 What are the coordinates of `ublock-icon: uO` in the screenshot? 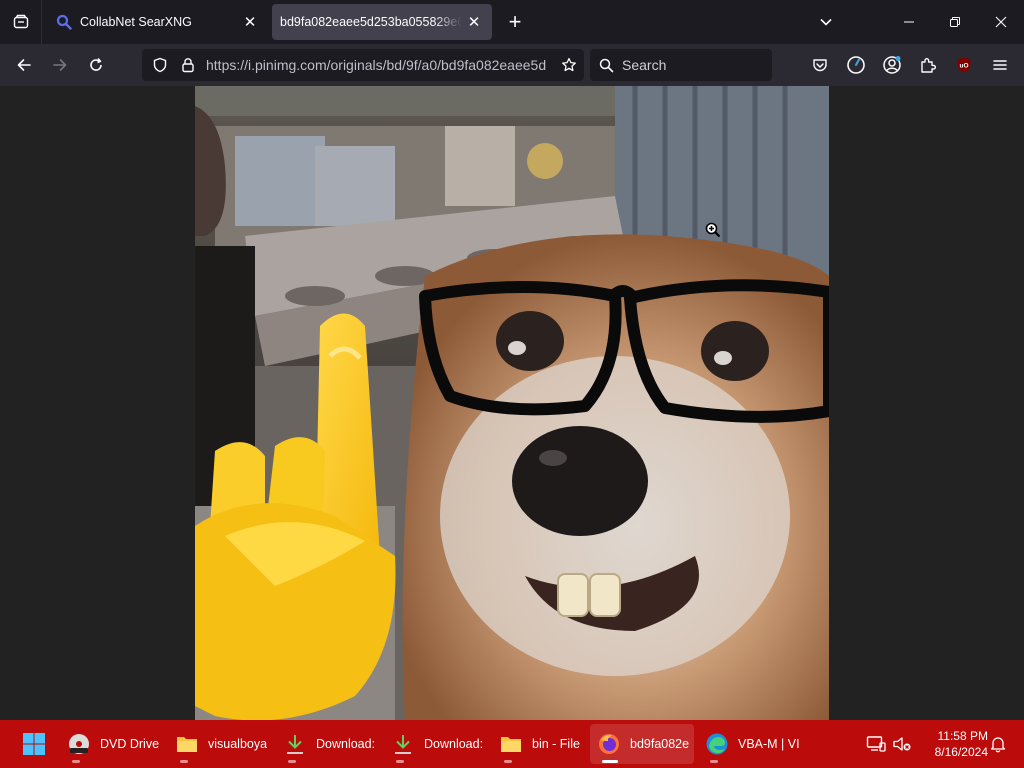 It's located at (964, 65).